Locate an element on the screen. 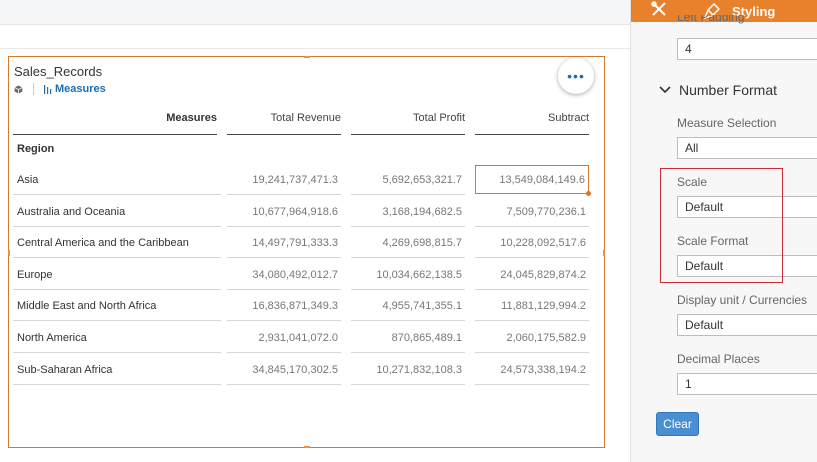  left-padding-label: Left Padding is located at coordinates (710, 21).